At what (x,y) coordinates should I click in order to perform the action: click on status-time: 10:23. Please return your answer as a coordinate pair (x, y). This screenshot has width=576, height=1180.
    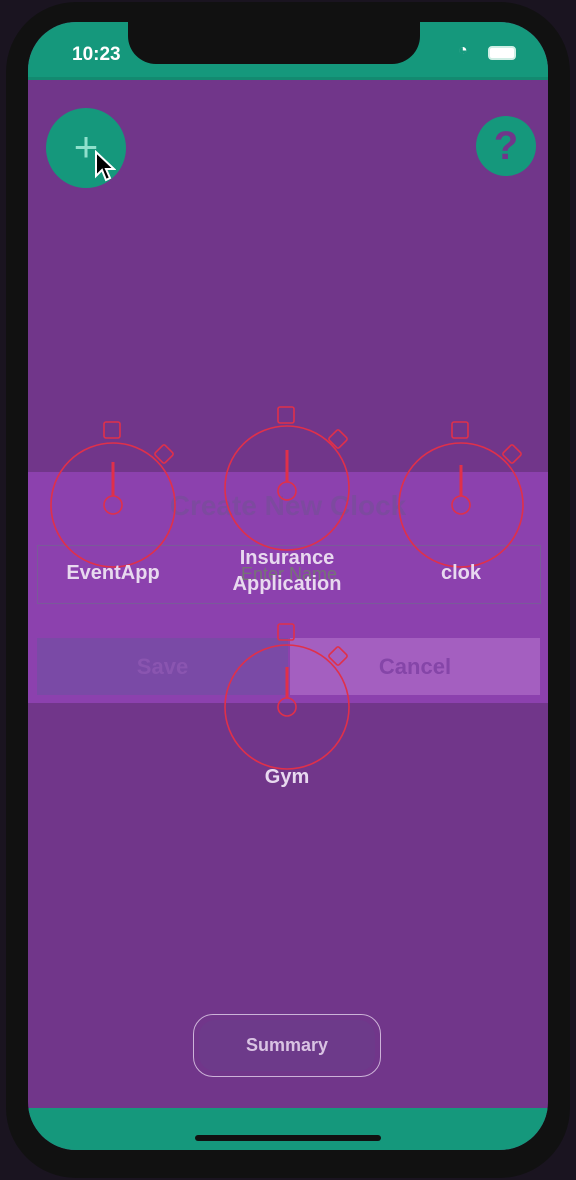
    Looking at the image, I should click on (96, 54).